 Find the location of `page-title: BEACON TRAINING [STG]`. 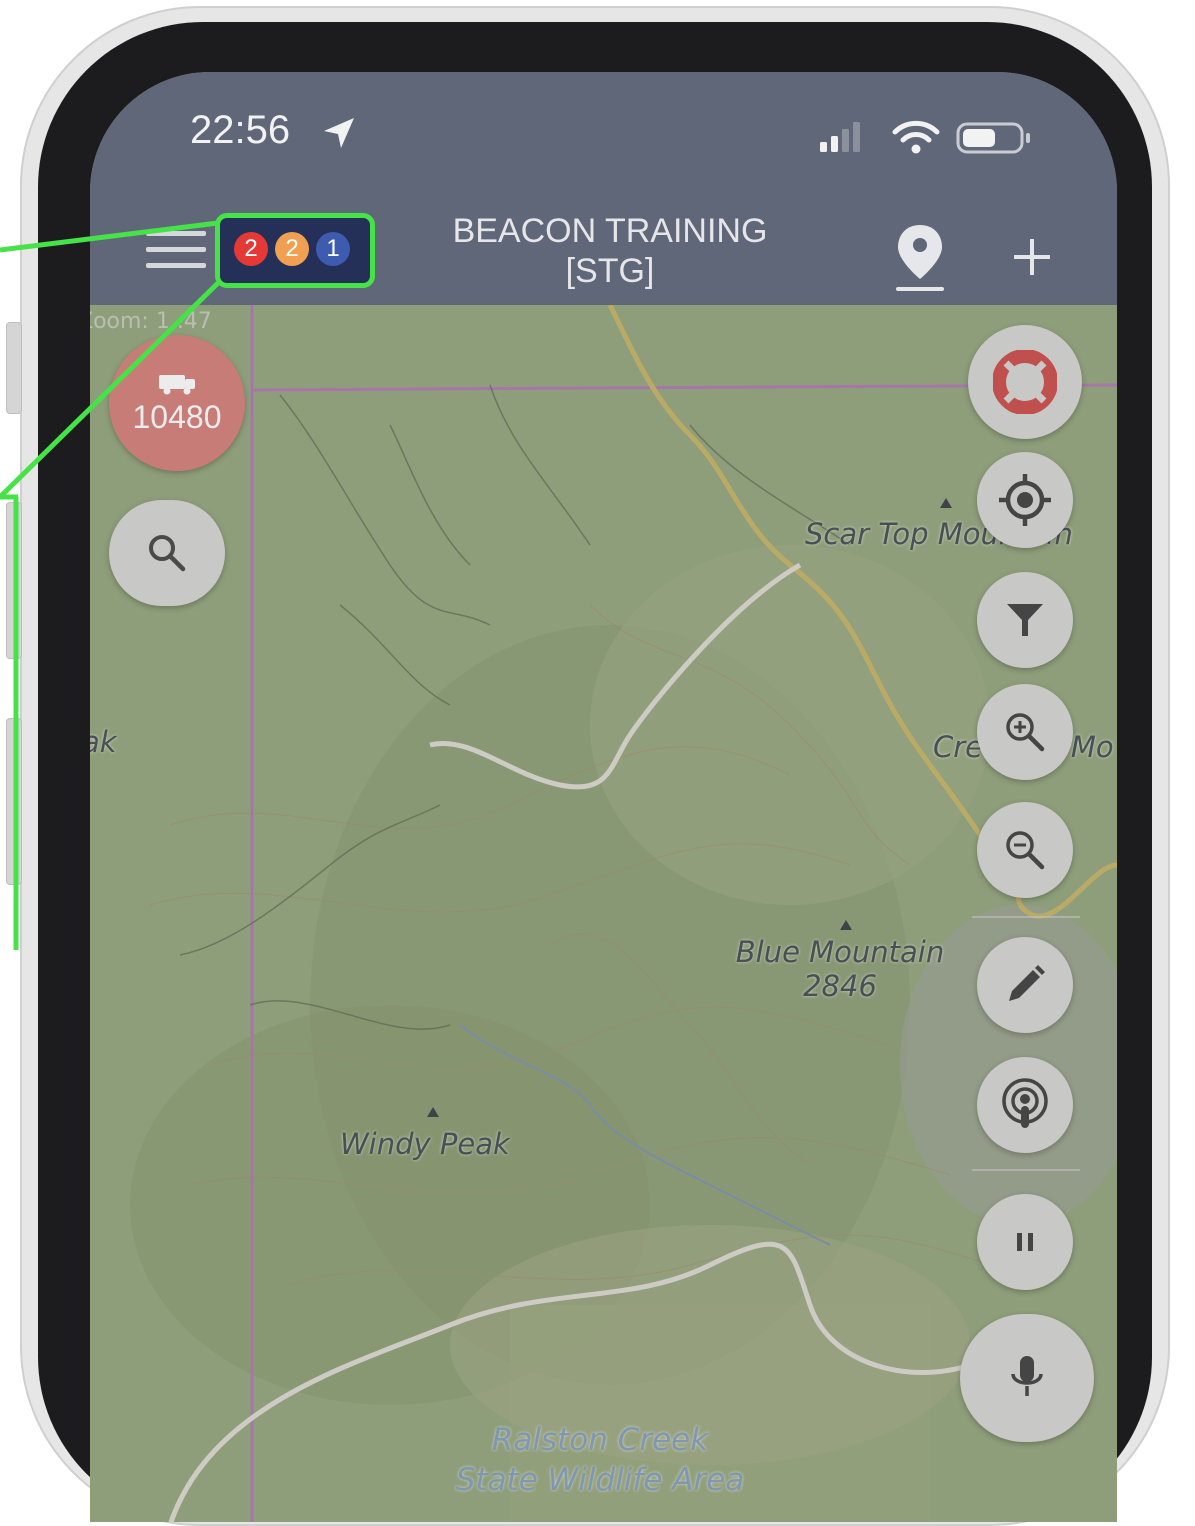

page-title: BEACON TRAINING [STG] is located at coordinates (610, 251).